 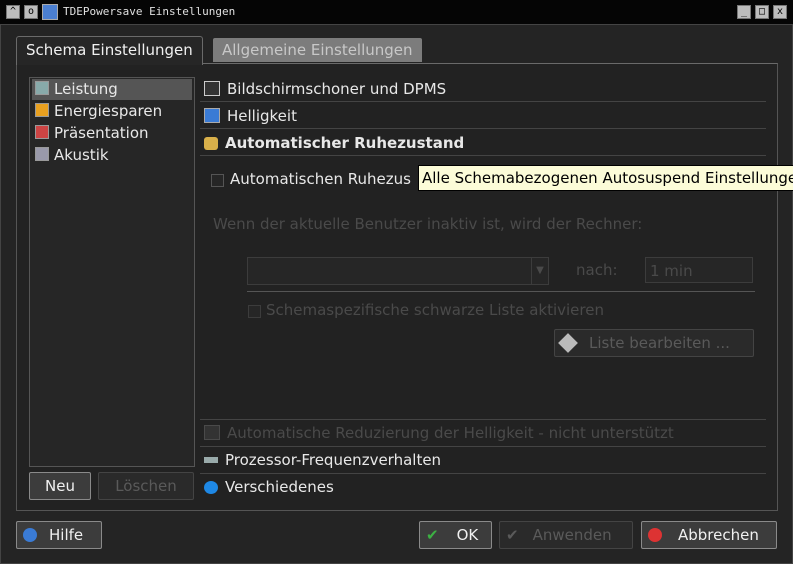 What do you see at coordinates (572, 535) in the screenshot?
I see `apply-label: Anwenden` at bounding box center [572, 535].